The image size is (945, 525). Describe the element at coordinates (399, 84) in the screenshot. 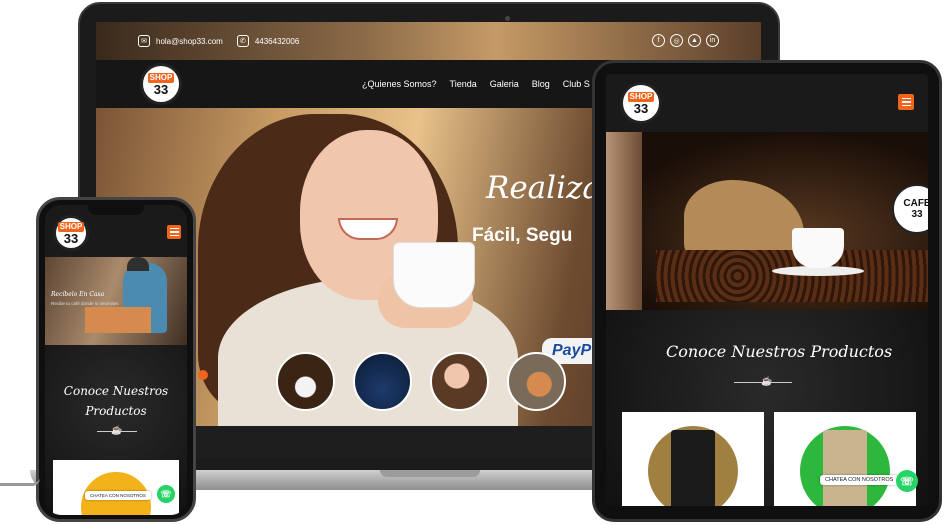

I see `nav-item-quienes-somos: ¿Quienes Somos?` at that location.